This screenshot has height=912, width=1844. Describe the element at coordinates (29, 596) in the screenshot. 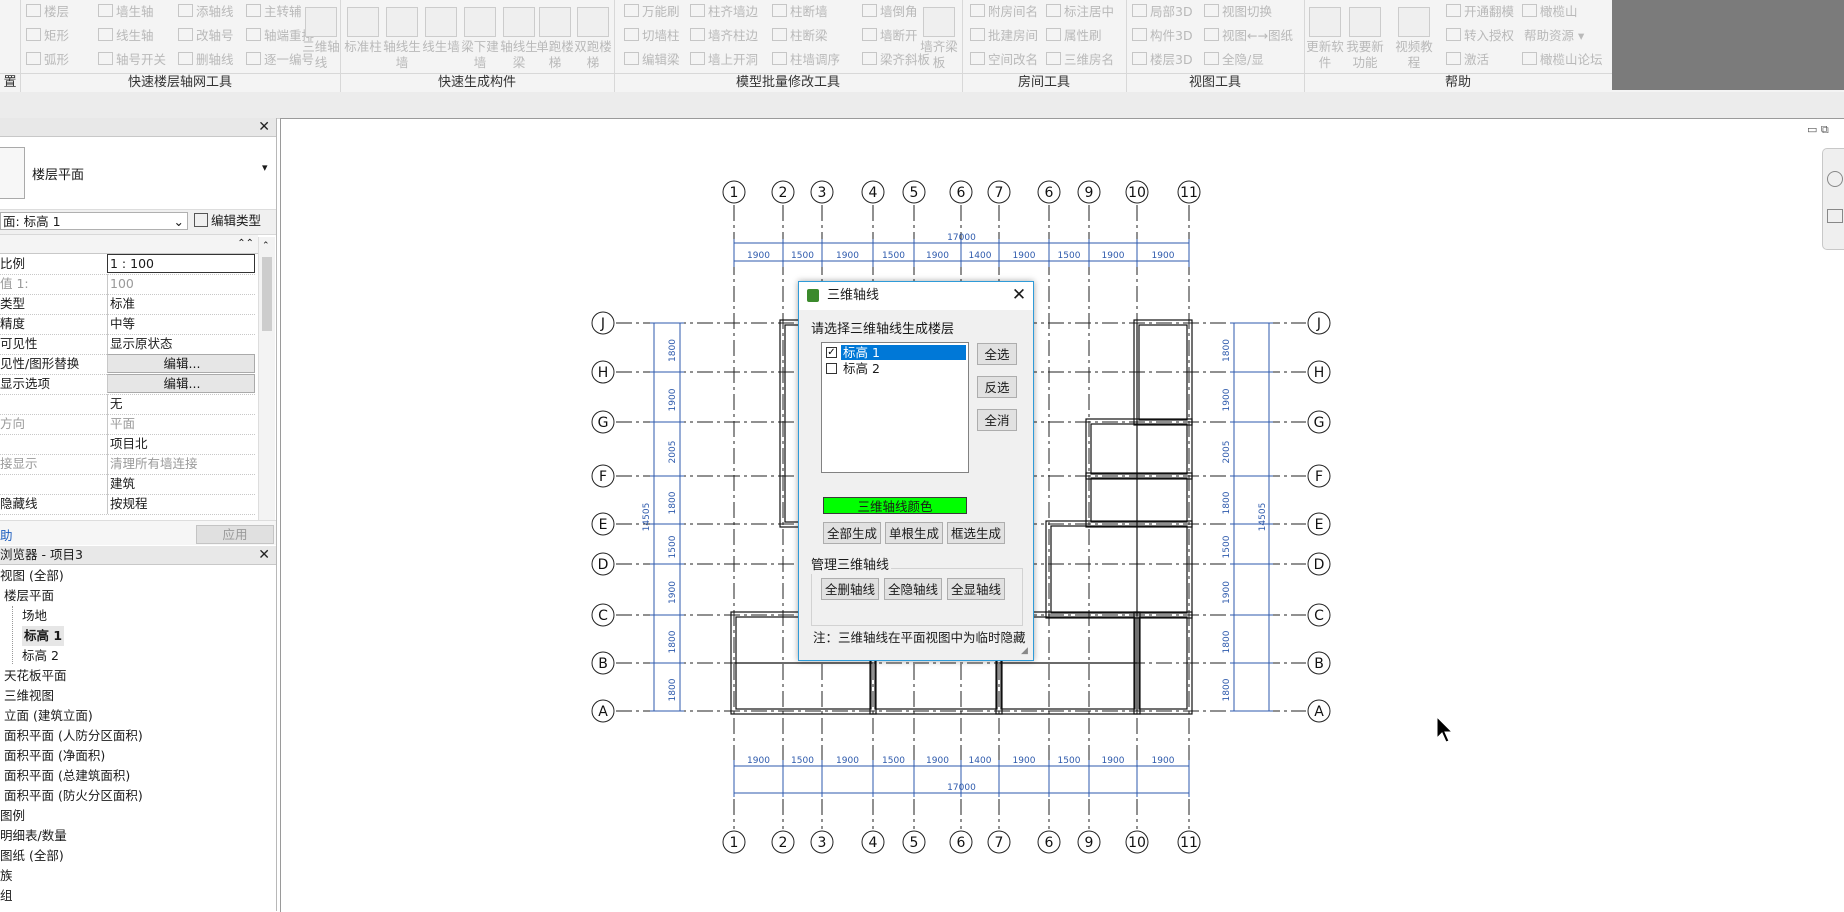

I see `tree-item: 楼层平面` at that location.